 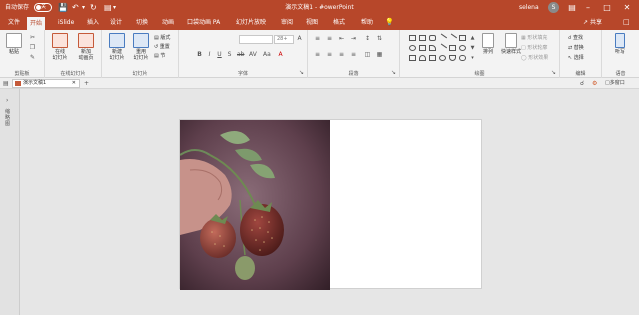 I want to click on italic-icon: I, so click(x=209, y=55).